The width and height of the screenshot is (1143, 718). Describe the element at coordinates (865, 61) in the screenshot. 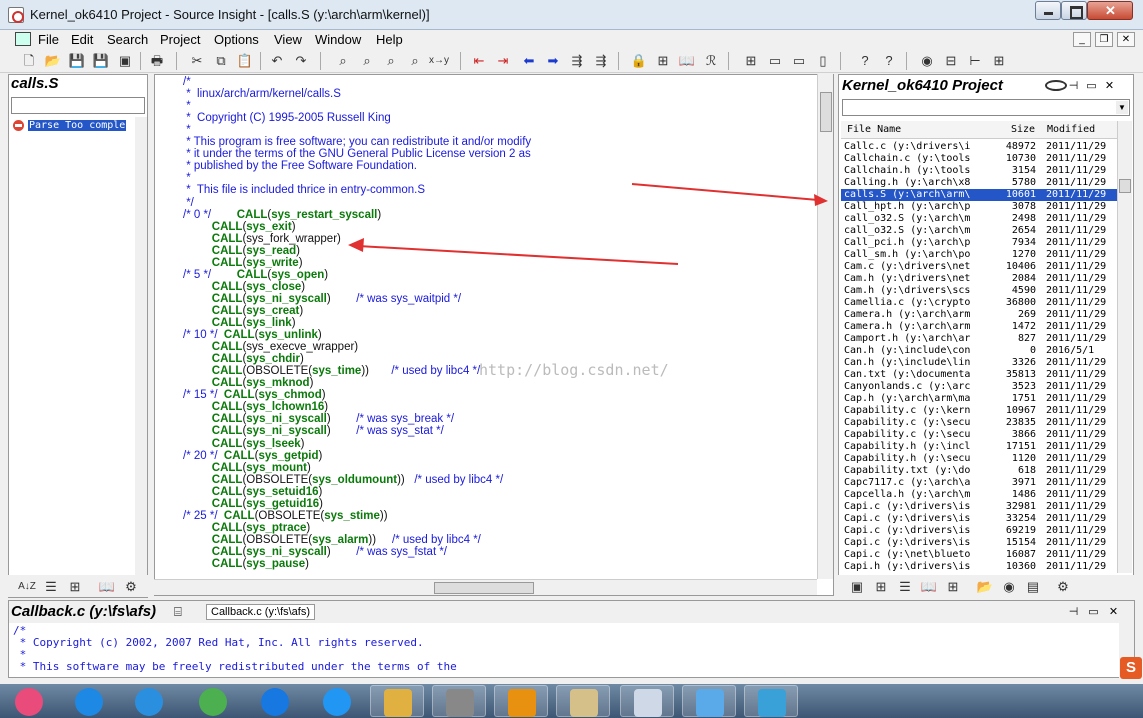

I see `context-help-icon: ?` at that location.